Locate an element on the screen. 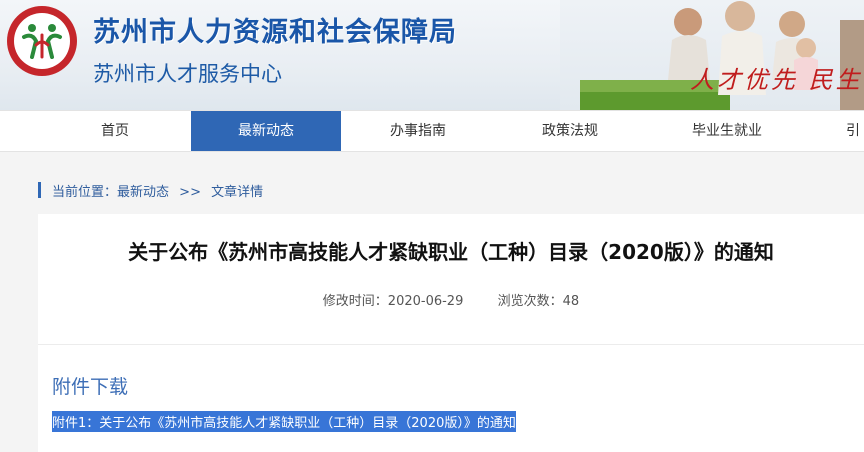 The width and height of the screenshot is (864, 452). breadcrumb: 当前位置：最新动态 >> 文章详情 is located at coordinates (157, 190).